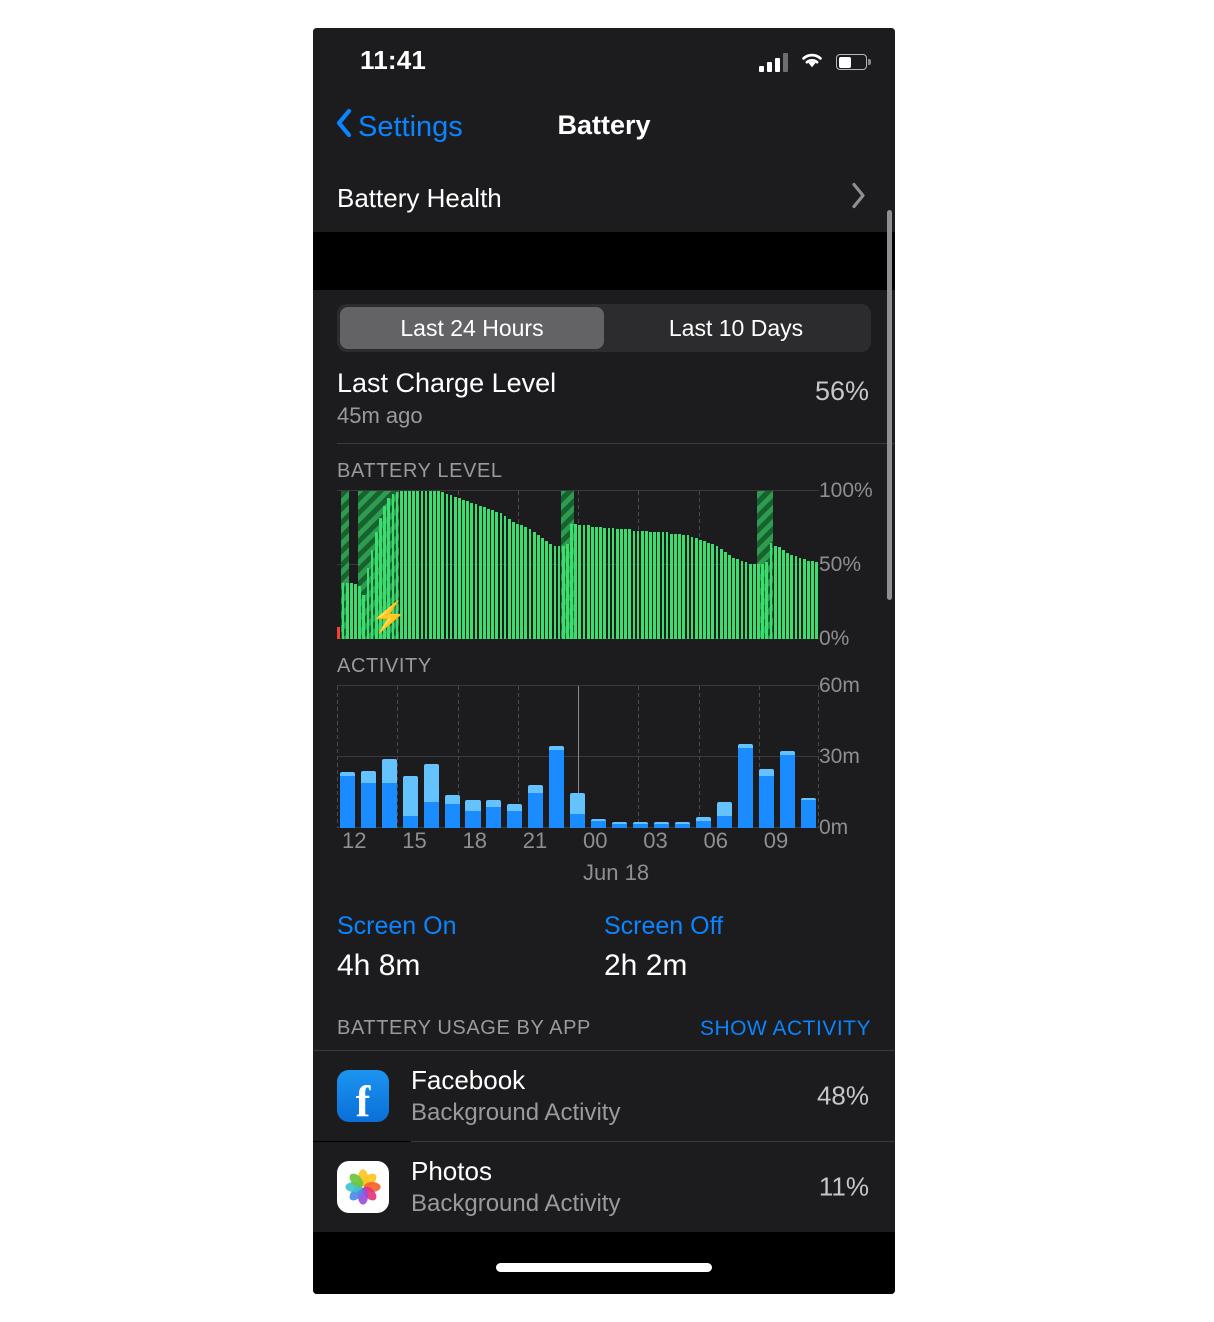 This screenshot has width=1214, height=1322. Describe the element at coordinates (736, 328) in the screenshot. I see `segment-last-10-days: Last 10 Days` at that location.